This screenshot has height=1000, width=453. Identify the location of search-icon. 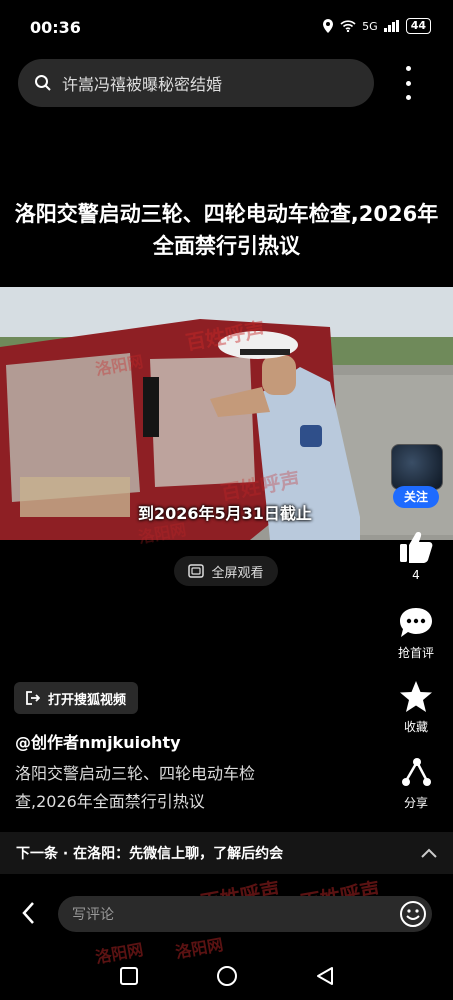
(43, 83).